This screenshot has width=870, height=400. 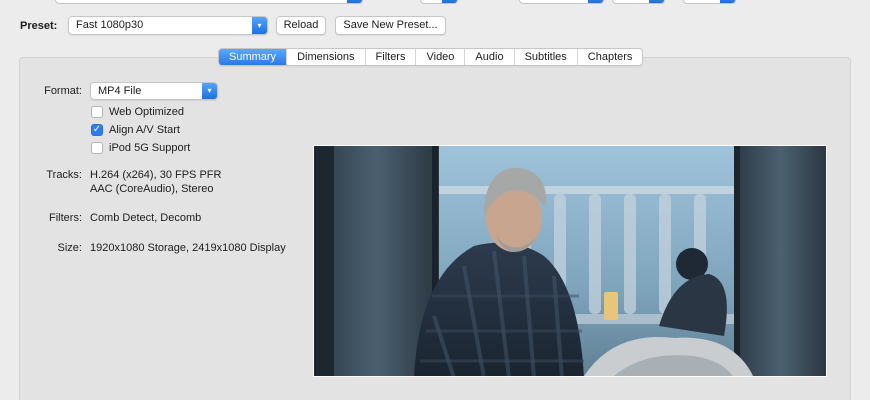 I want to click on size-label: Size:, so click(x=69, y=248).